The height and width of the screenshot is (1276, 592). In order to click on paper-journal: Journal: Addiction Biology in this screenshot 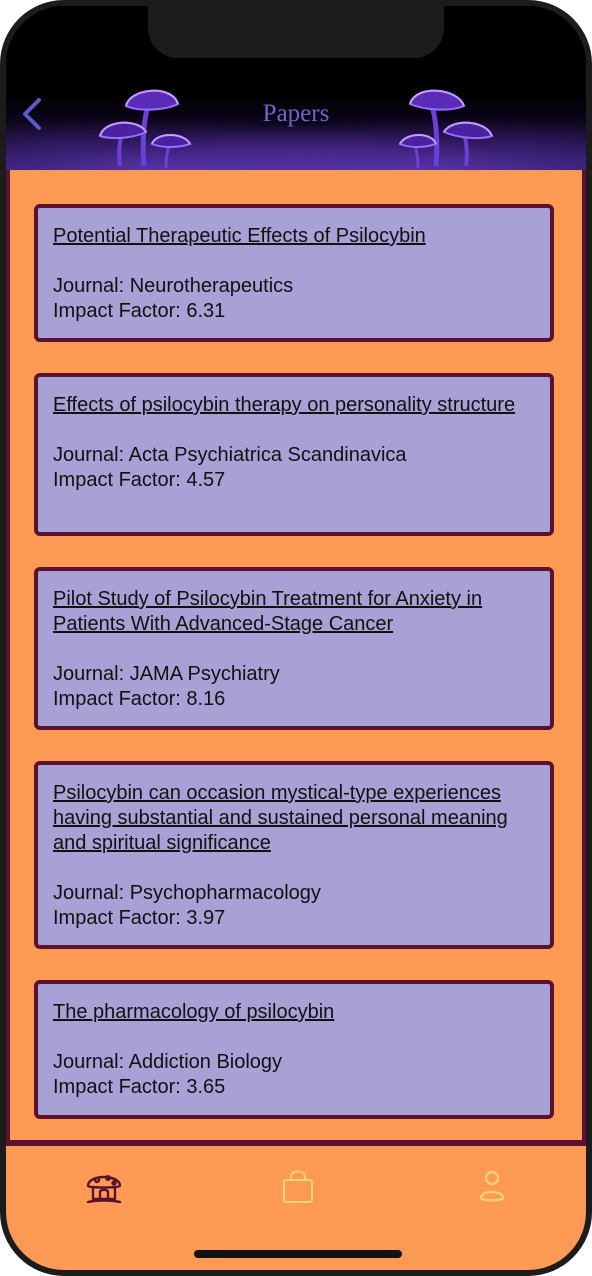, I will do `click(168, 1062)`.